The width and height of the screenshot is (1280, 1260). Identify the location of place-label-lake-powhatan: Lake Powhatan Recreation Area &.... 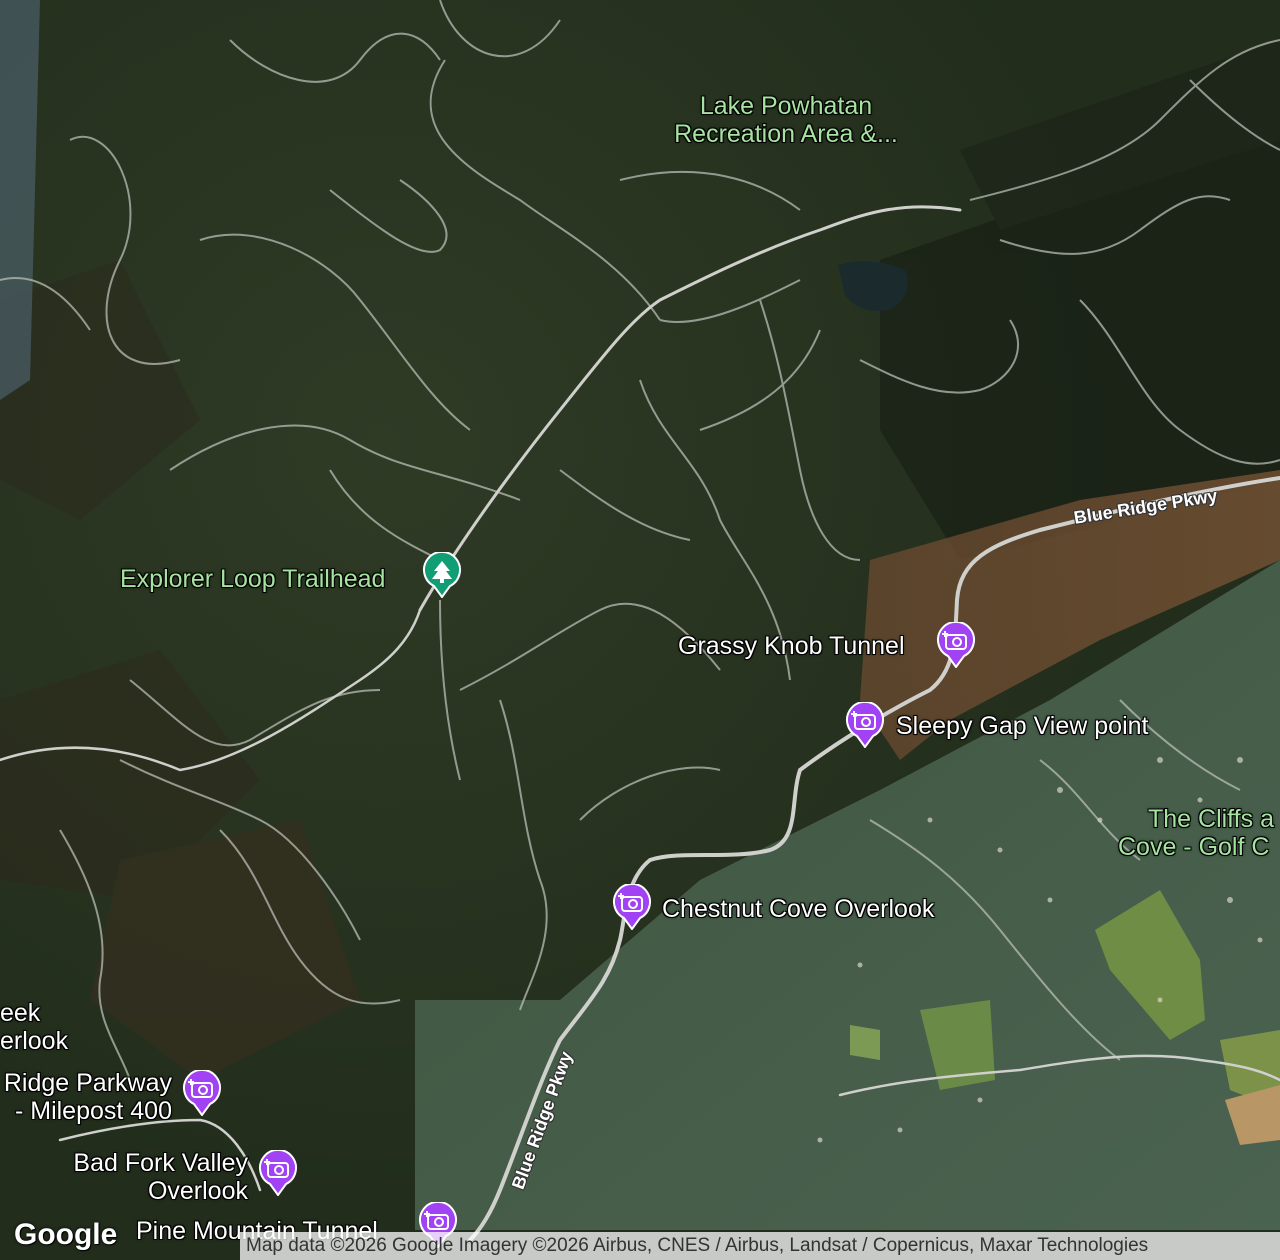
(786, 120).